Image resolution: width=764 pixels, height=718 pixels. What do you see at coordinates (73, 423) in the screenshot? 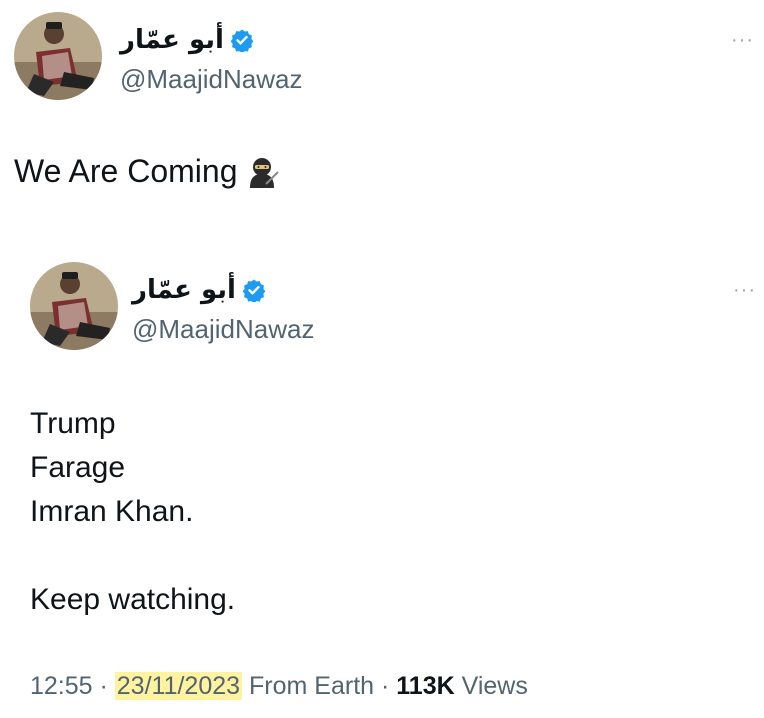
I see `tweet-text-line: Trump` at bounding box center [73, 423].